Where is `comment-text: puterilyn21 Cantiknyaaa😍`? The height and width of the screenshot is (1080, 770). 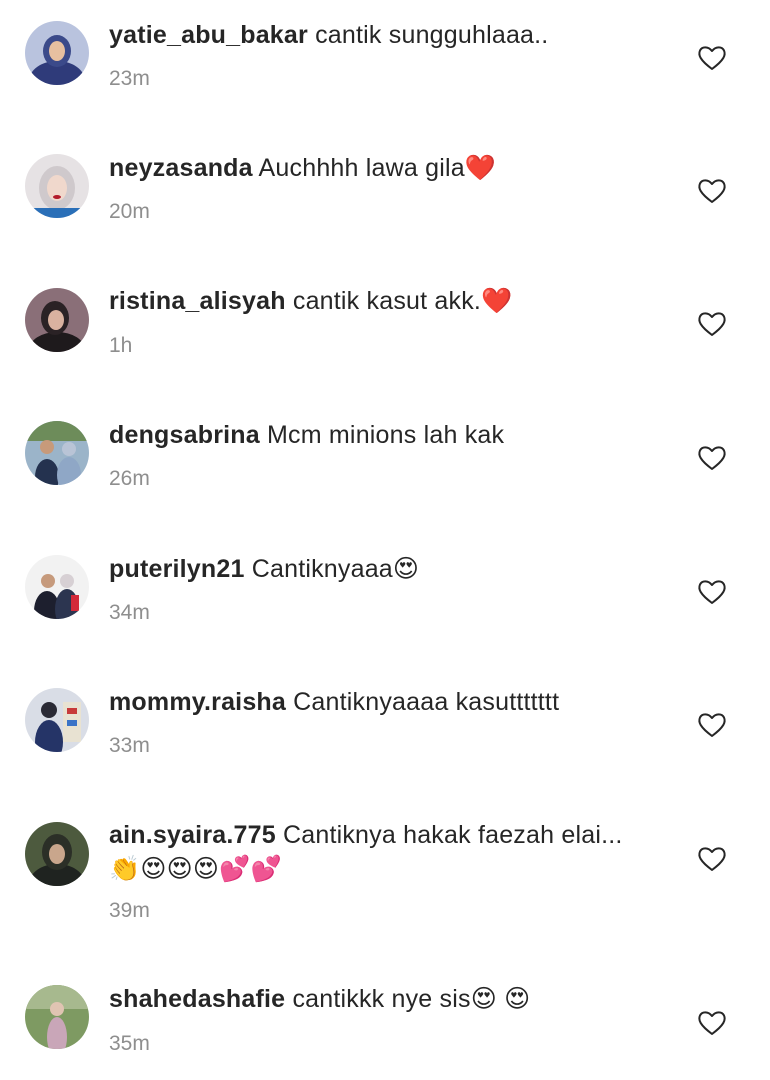
comment-text: puterilyn21 Cantiknyaaa😍 is located at coordinates (369, 569).